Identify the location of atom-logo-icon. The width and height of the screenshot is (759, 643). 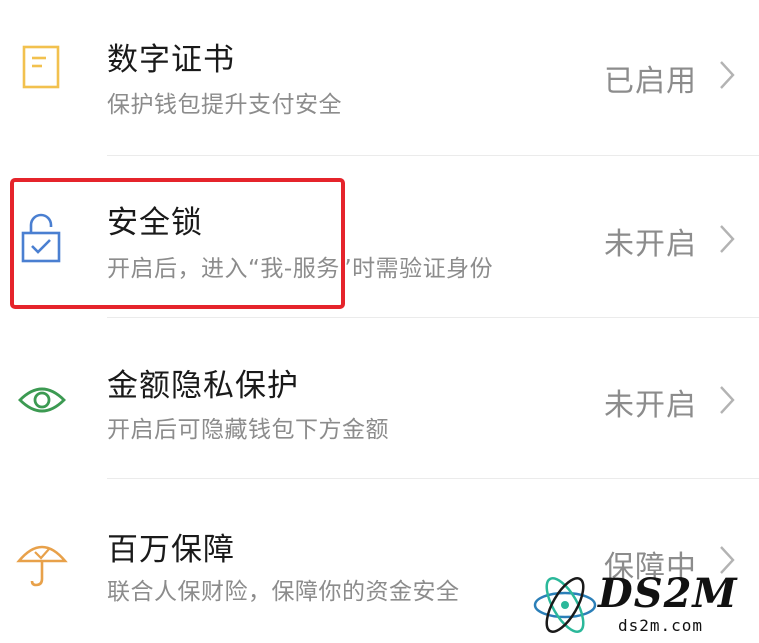
(565, 605).